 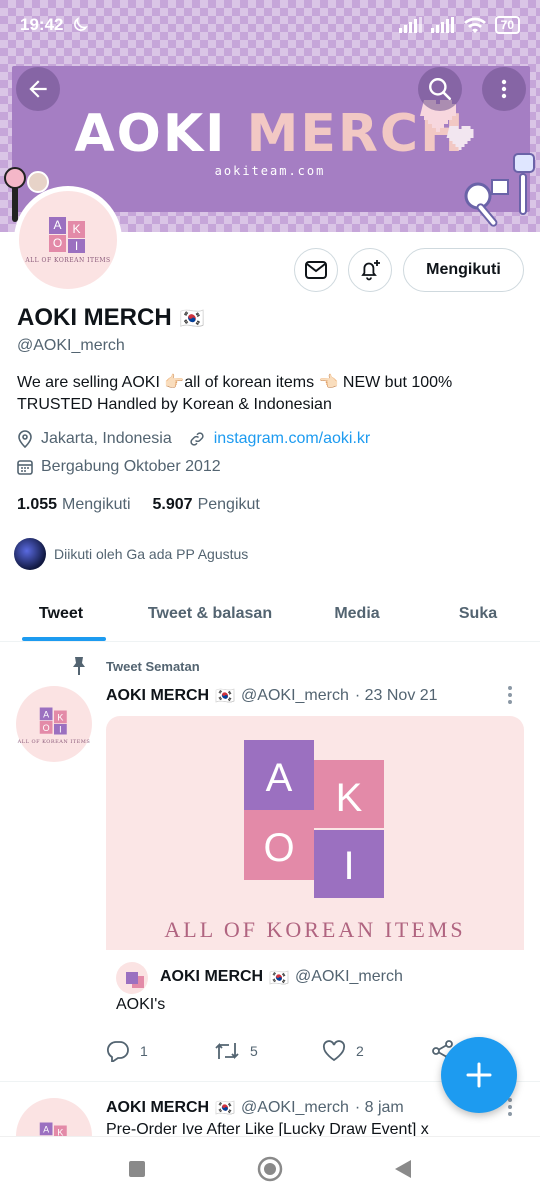 What do you see at coordinates (279, 778) in the screenshot?
I see `media-letter: A` at bounding box center [279, 778].